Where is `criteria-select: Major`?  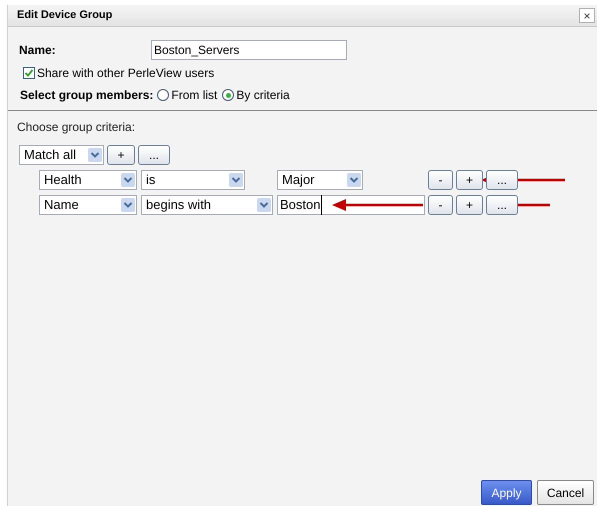 criteria-select: Major is located at coordinates (320, 180).